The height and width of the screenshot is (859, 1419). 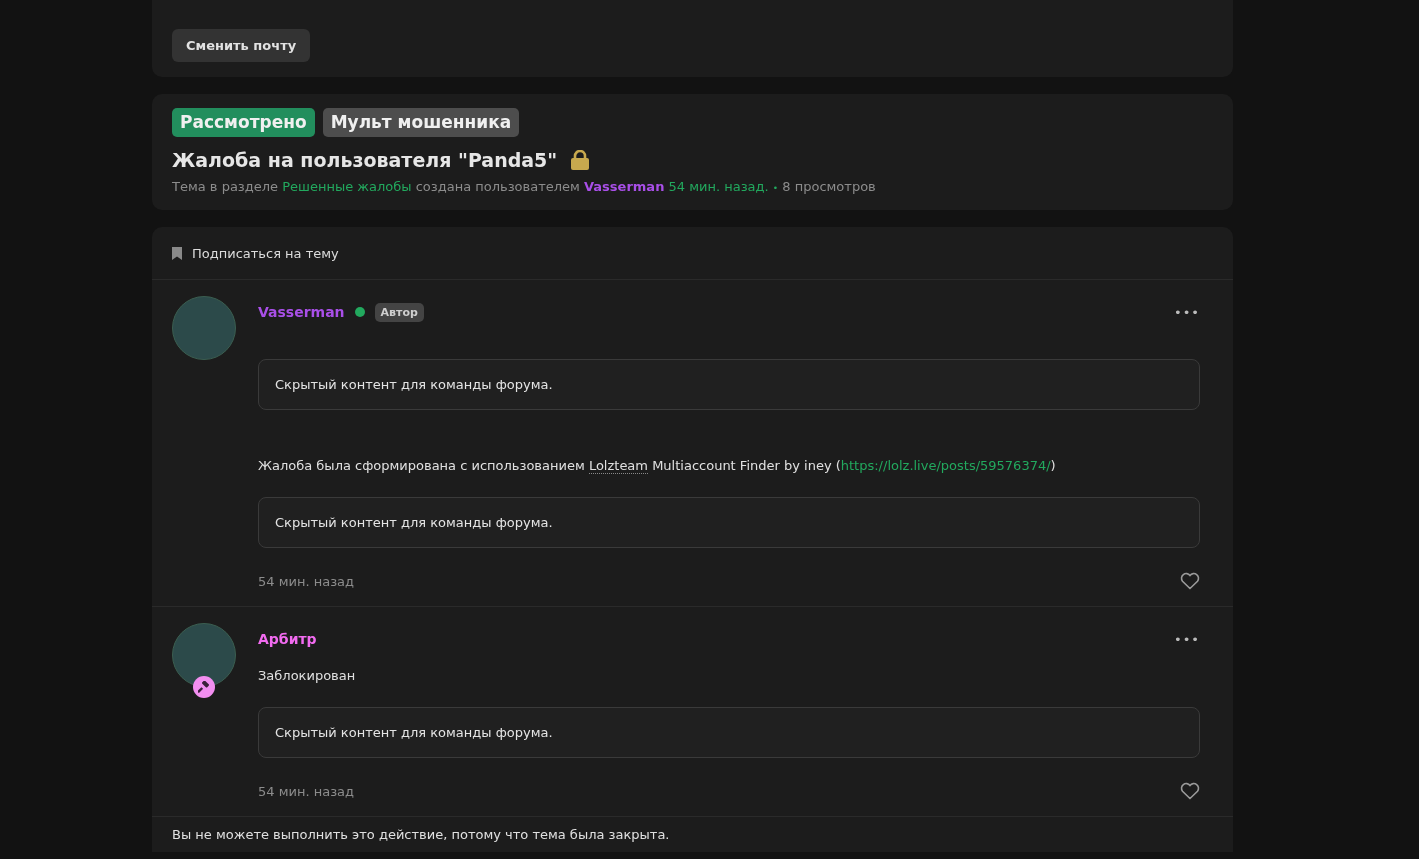 What do you see at coordinates (421, 122) in the screenshot?
I see `thread-prefix: Мульт мошенника` at bounding box center [421, 122].